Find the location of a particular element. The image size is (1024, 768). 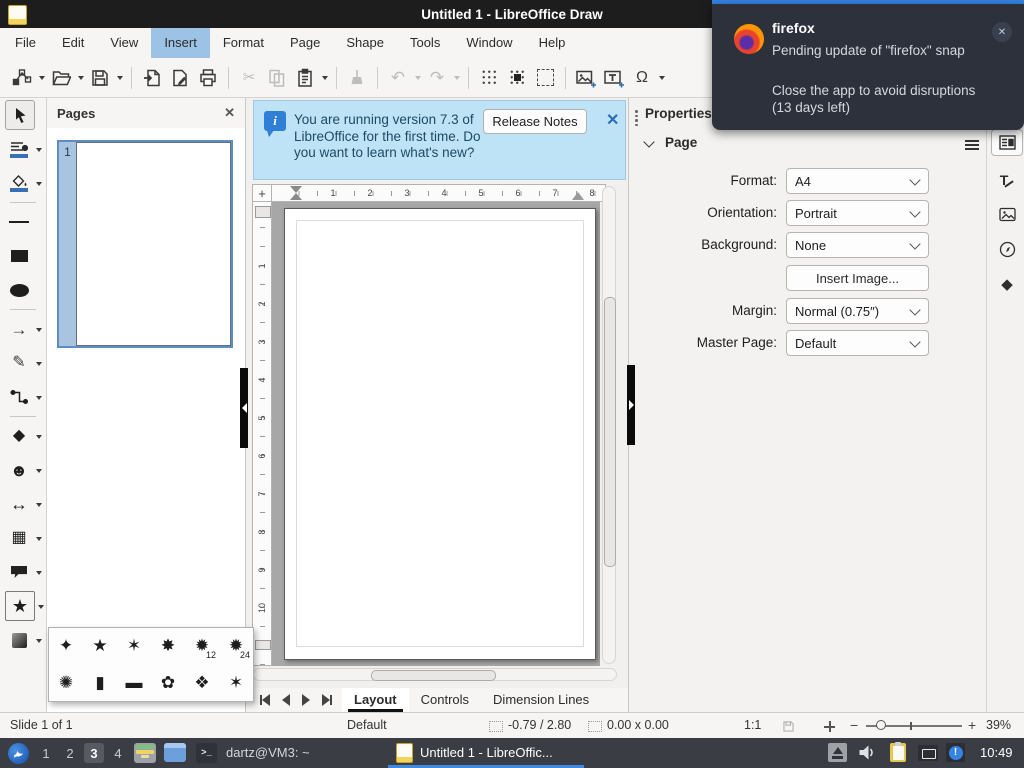

margin-select: Normal (0.75″) is located at coordinates (857, 311).